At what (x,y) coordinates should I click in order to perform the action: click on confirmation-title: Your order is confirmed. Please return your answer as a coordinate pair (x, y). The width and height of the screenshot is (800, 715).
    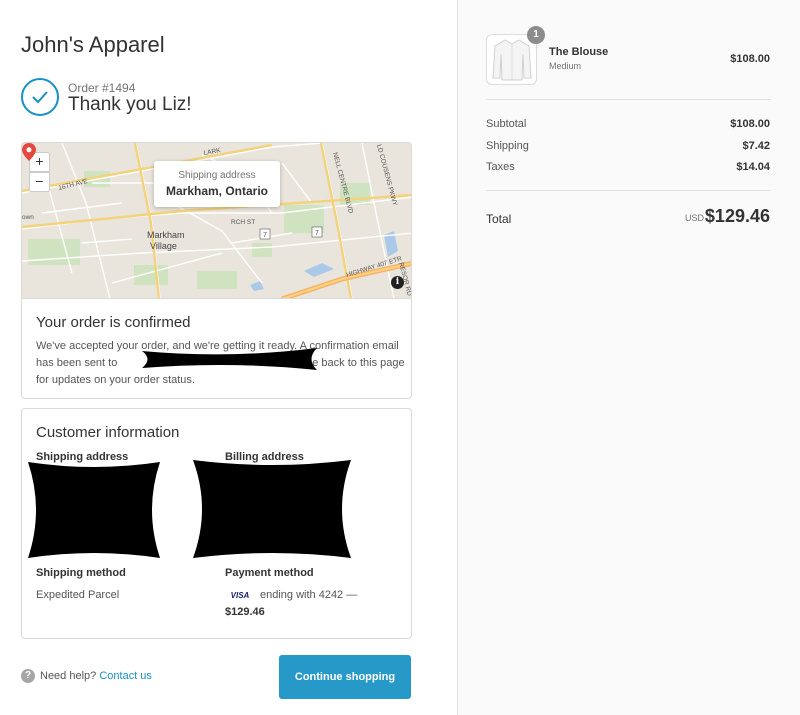
    Looking at the image, I should click on (113, 322).